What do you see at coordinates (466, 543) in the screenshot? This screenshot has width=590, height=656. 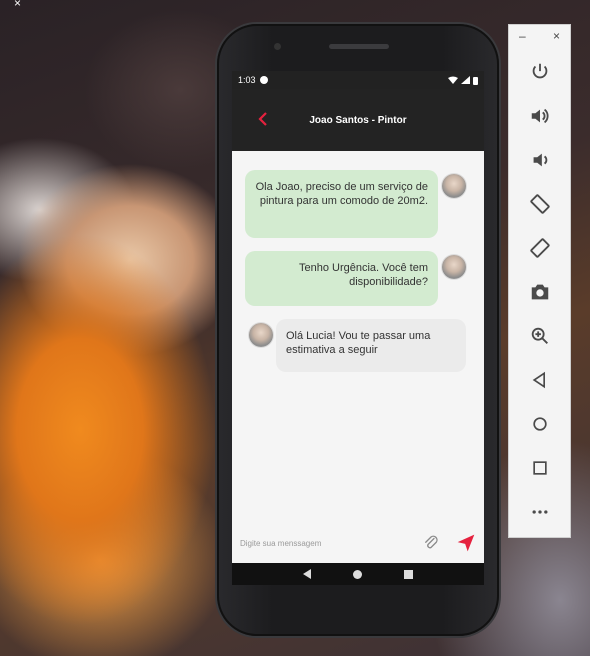 I see `send-icon` at bounding box center [466, 543].